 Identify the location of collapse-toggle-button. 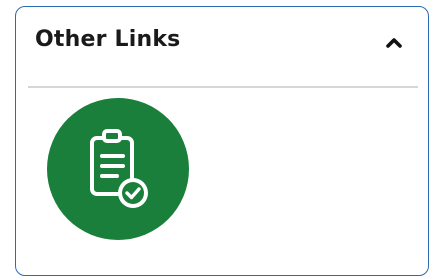
(394, 43).